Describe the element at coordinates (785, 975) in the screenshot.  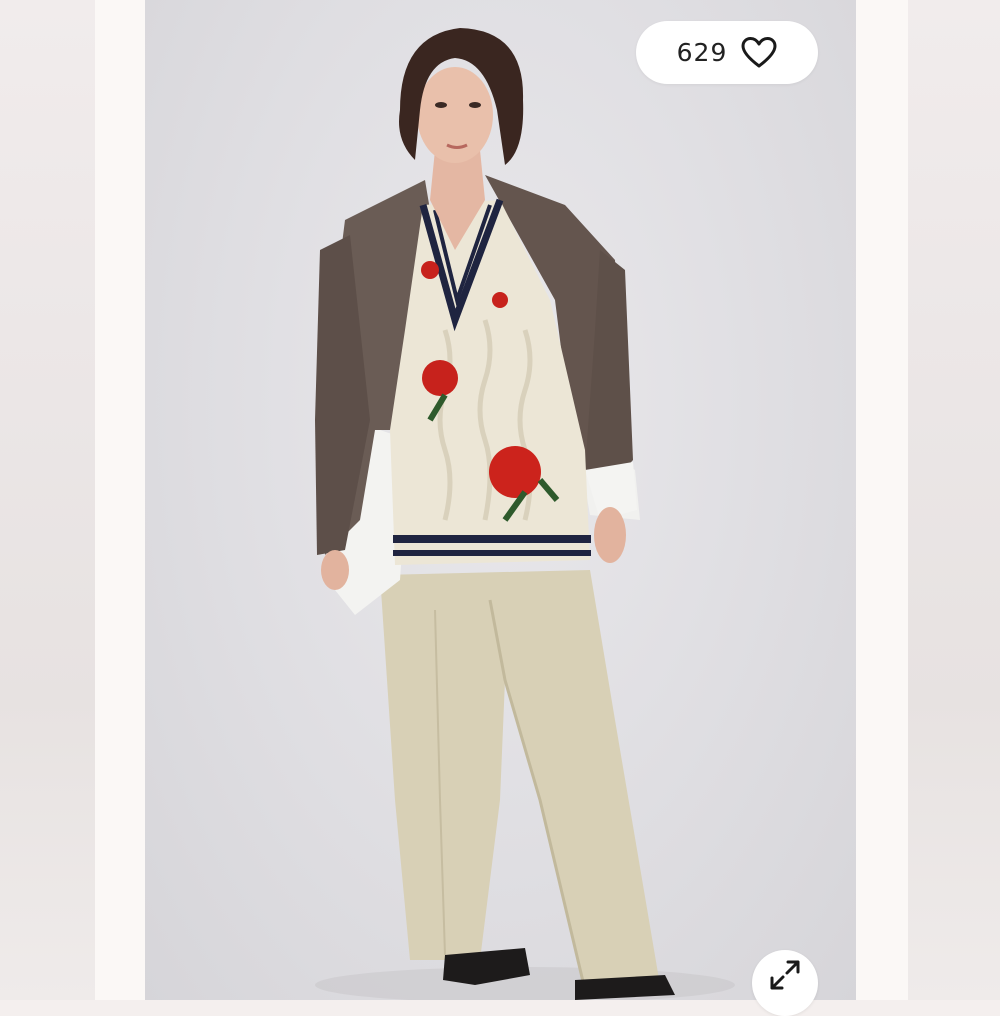
I see `expand-arrows-icon` at that location.